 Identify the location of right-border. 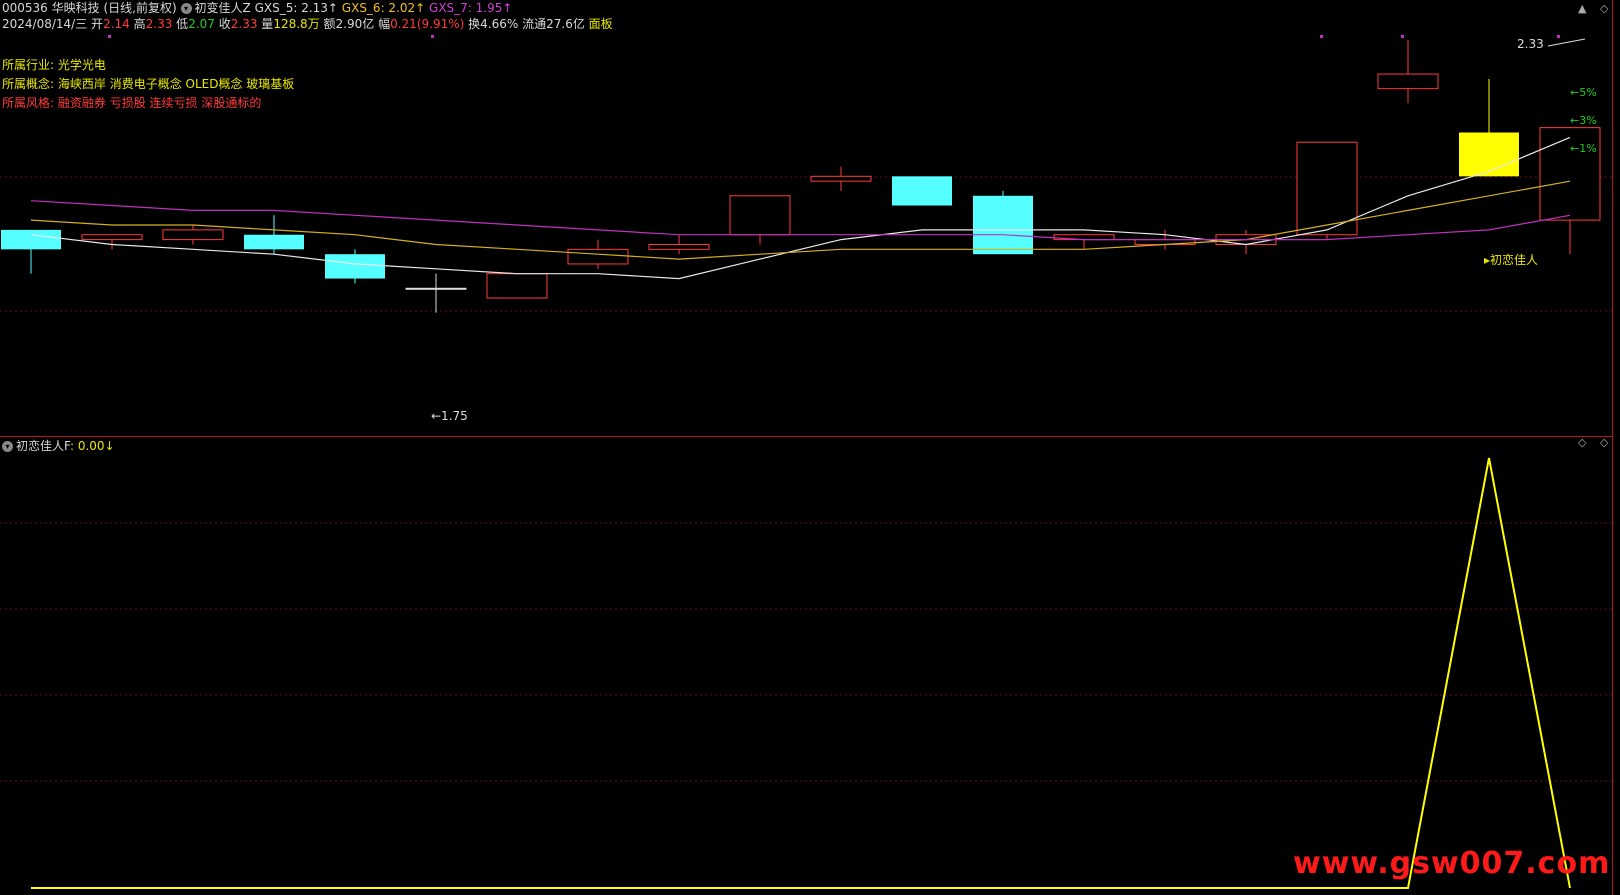
(1612, 447).